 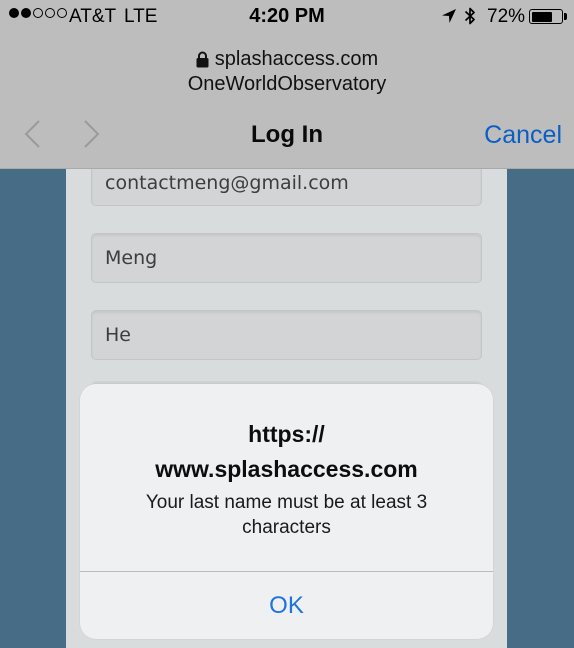 What do you see at coordinates (286, 502) in the screenshot?
I see `alert-message-line1: Your last name must be at least 3` at bounding box center [286, 502].